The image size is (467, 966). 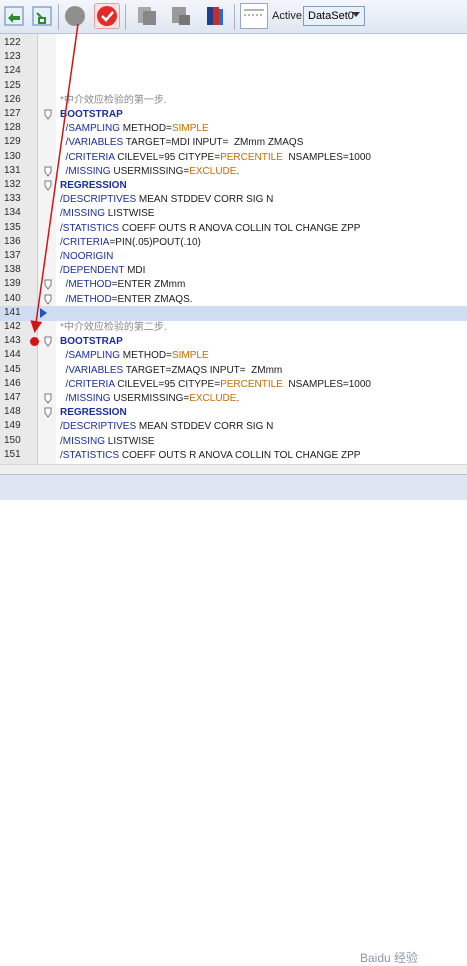 What do you see at coordinates (233, 313) in the screenshot?
I see `code-line: 141` at bounding box center [233, 313].